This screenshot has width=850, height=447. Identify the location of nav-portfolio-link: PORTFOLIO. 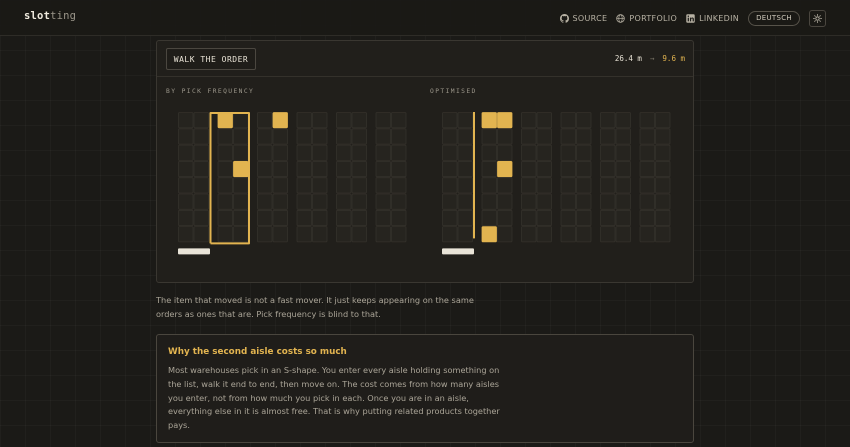
(646, 18).